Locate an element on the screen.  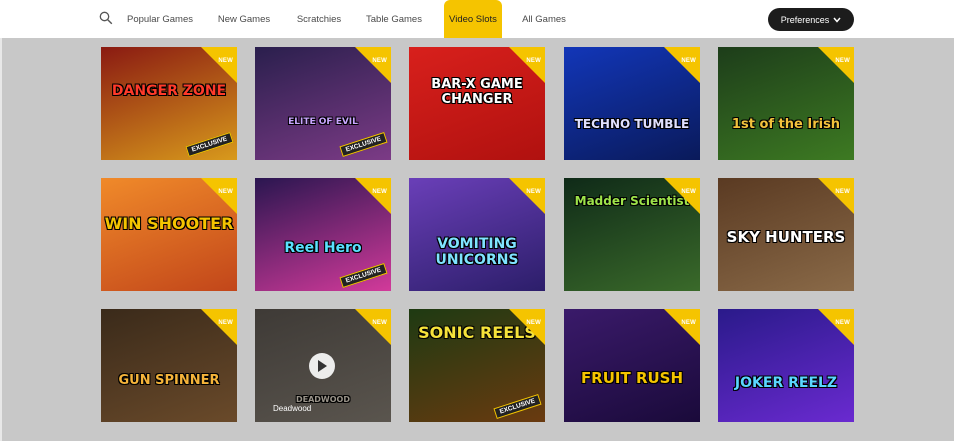
game-tile: SONIC REELS NEW EXCLUSIVE is located at coordinates (477, 365).